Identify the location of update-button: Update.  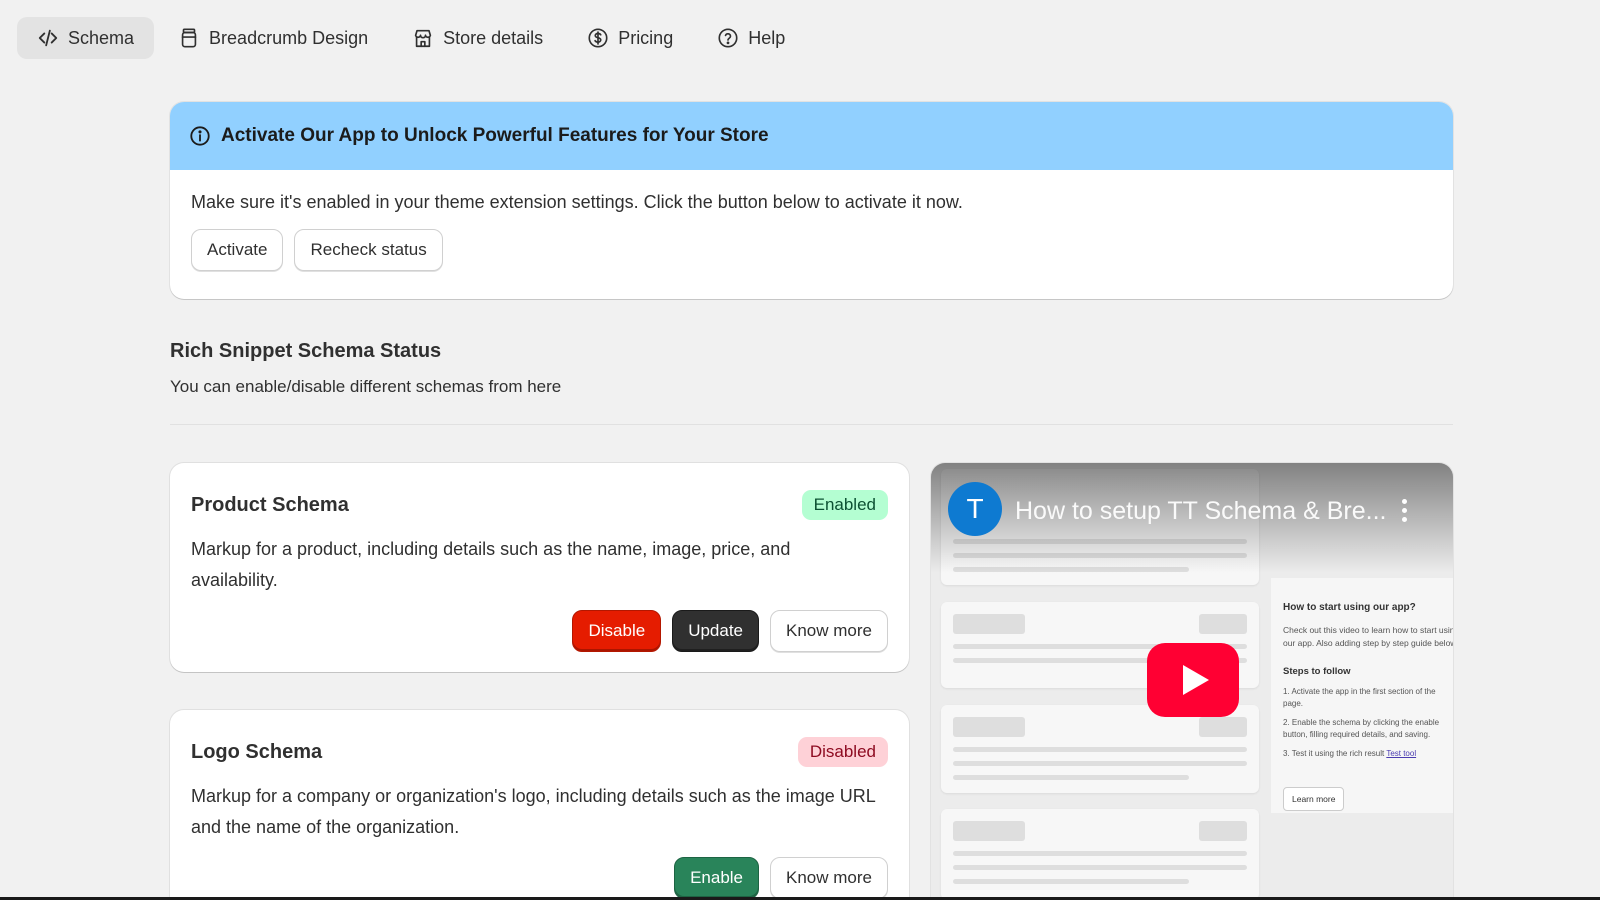
(716, 631).